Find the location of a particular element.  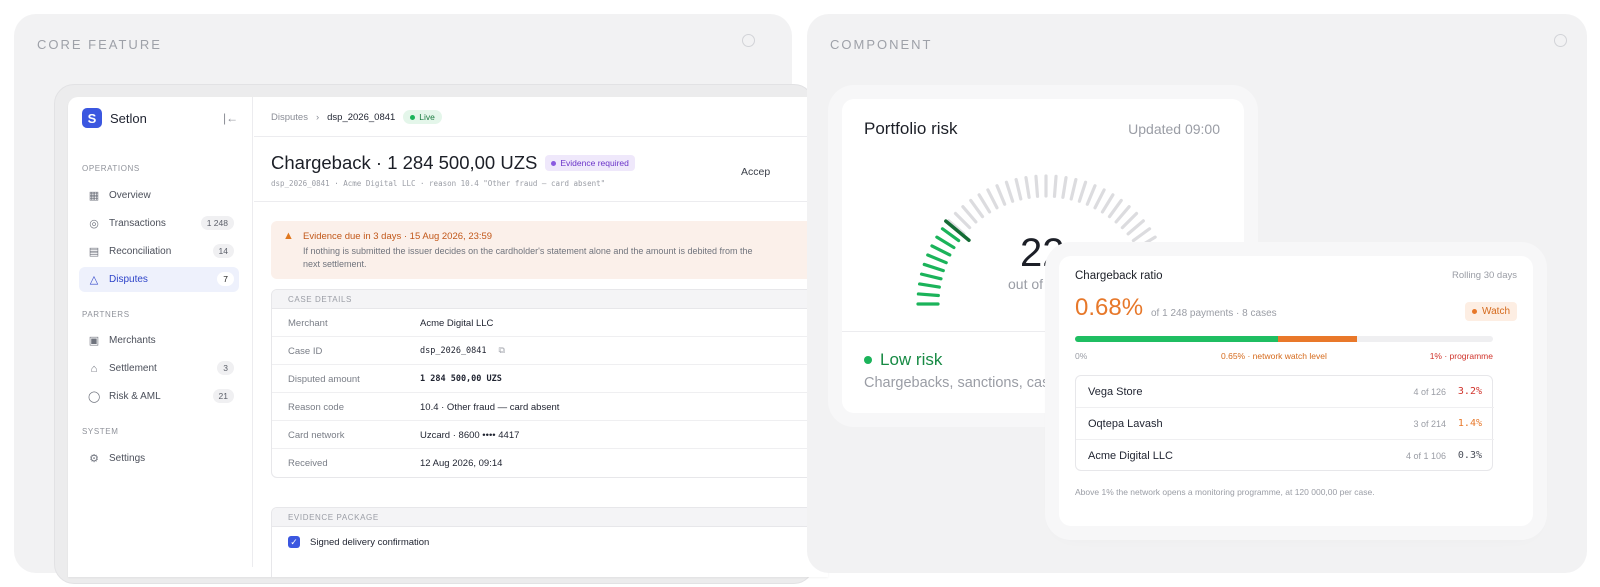

detail-row: Disputed amount 1 284 500,00 UZS is located at coordinates (550, 379).